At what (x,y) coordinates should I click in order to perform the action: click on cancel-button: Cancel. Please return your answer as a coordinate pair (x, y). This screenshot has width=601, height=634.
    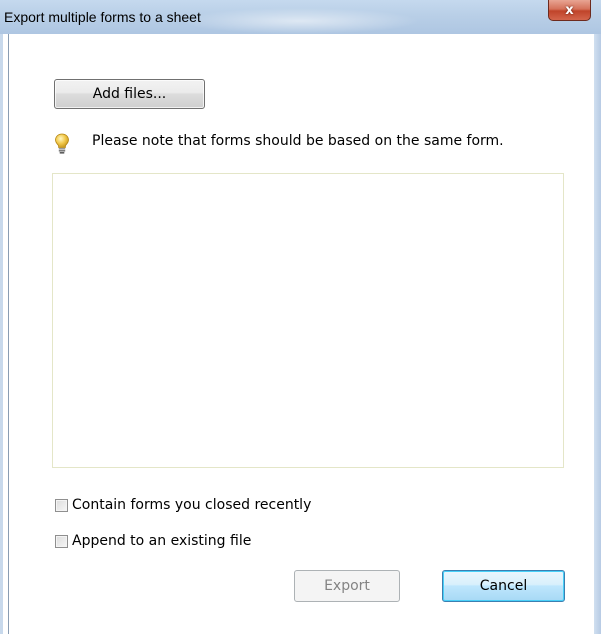
    Looking at the image, I should click on (503, 586).